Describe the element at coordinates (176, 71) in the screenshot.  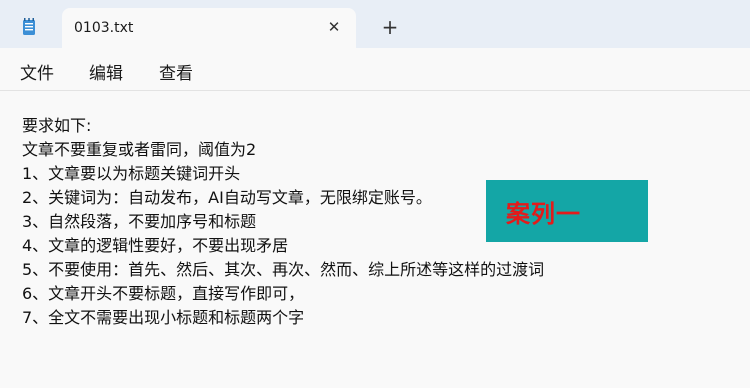
I see `menu-view: 查看` at that location.